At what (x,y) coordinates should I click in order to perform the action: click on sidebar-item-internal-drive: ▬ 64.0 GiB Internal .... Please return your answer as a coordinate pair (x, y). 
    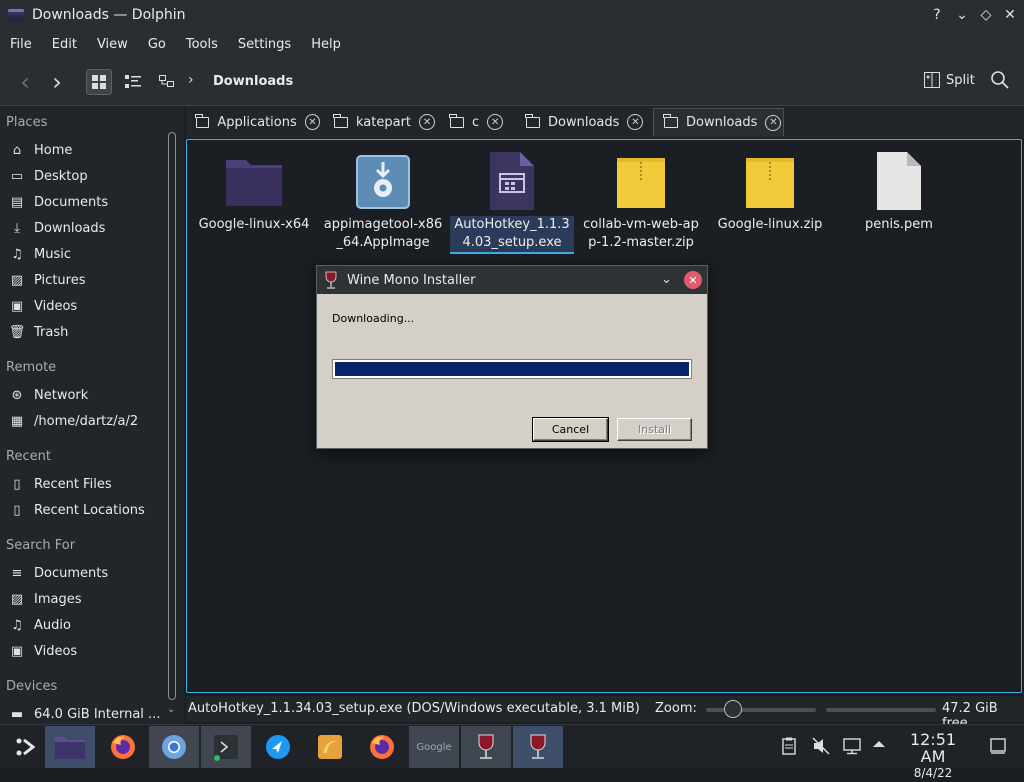
    Looking at the image, I should click on (84, 714).